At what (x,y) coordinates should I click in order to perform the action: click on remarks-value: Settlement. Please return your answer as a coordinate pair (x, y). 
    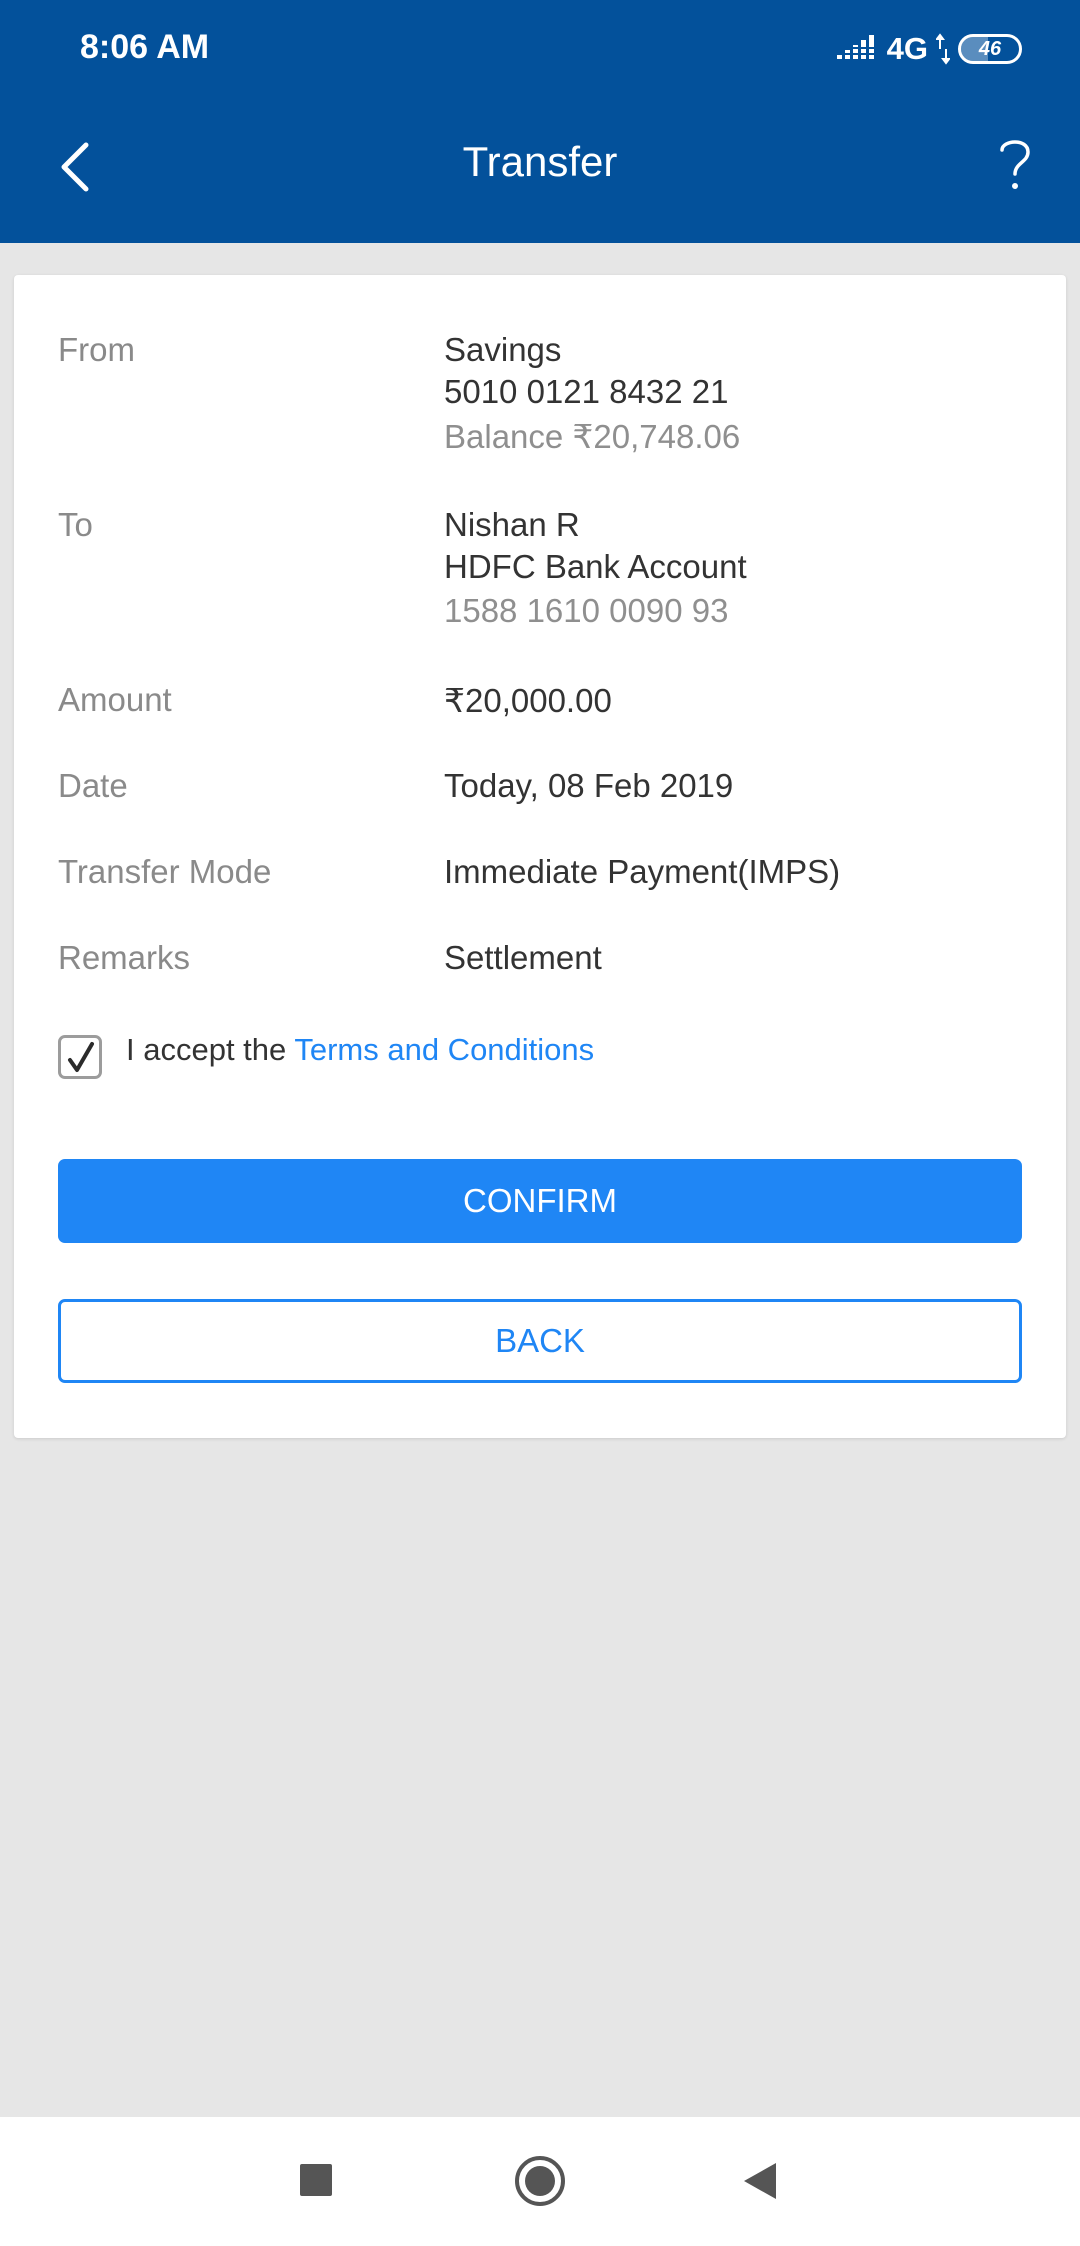
    Looking at the image, I should click on (523, 957).